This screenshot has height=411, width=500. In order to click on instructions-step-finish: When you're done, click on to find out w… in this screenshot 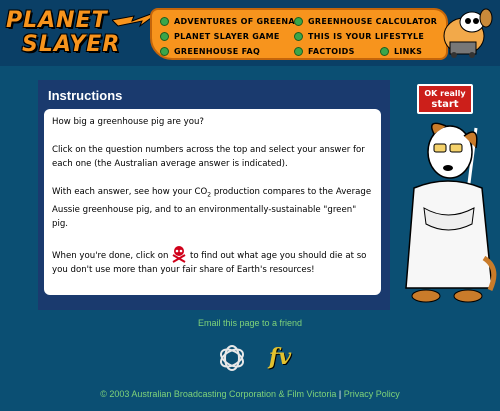, I will do `click(212, 261)`.